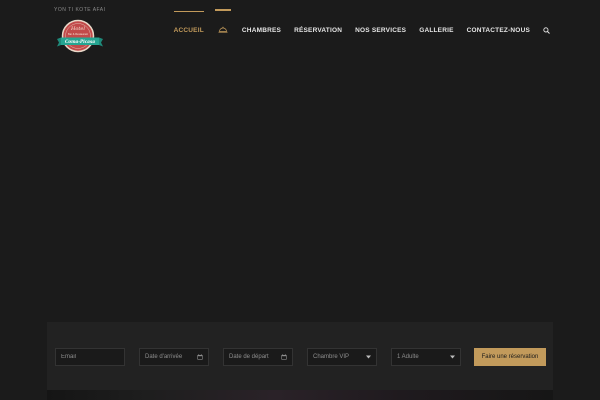 The image size is (600, 400). What do you see at coordinates (331, 357) in the screenshot?
I see `room-type-value: Chambre VIP` at bounding box center [331, 357].